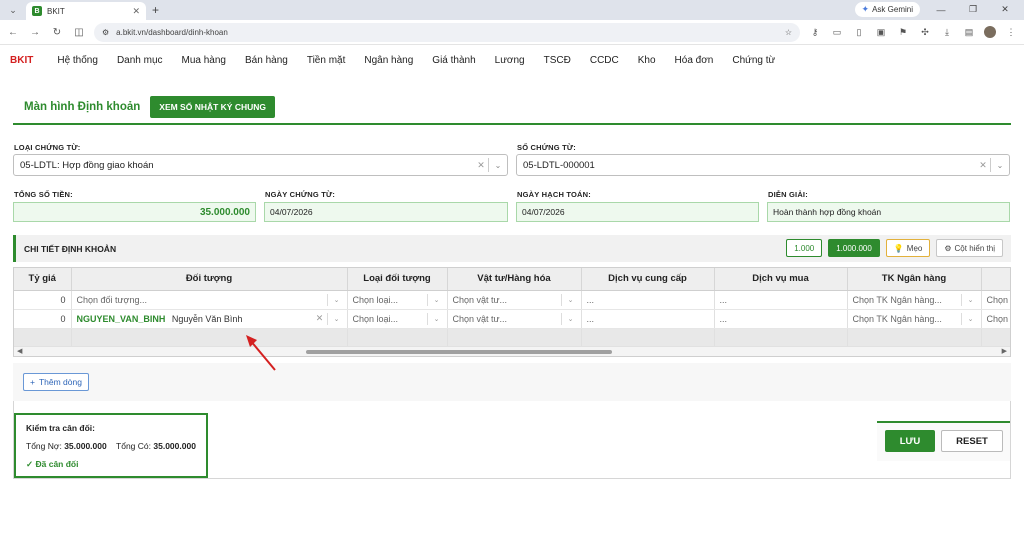 This screenshot has height=550, width=1024. Describe the element at coordinates (459, 352) in the screenshot. I see `scrollbar-thumb` at that location.